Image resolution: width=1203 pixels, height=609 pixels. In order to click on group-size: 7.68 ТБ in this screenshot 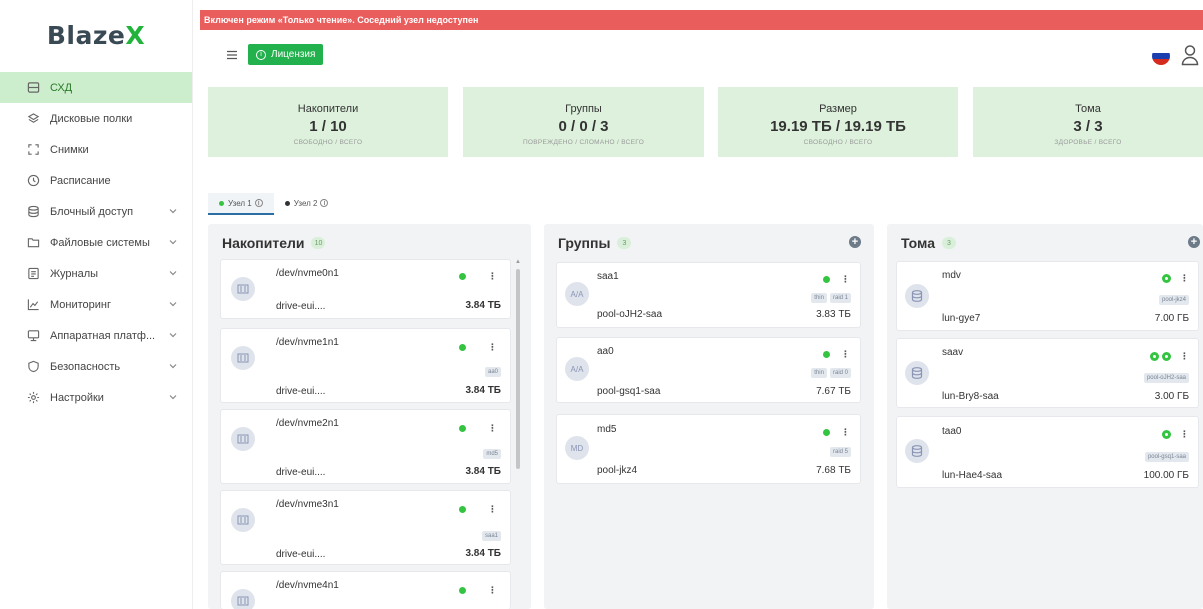, I will do `click(833, 470)`.